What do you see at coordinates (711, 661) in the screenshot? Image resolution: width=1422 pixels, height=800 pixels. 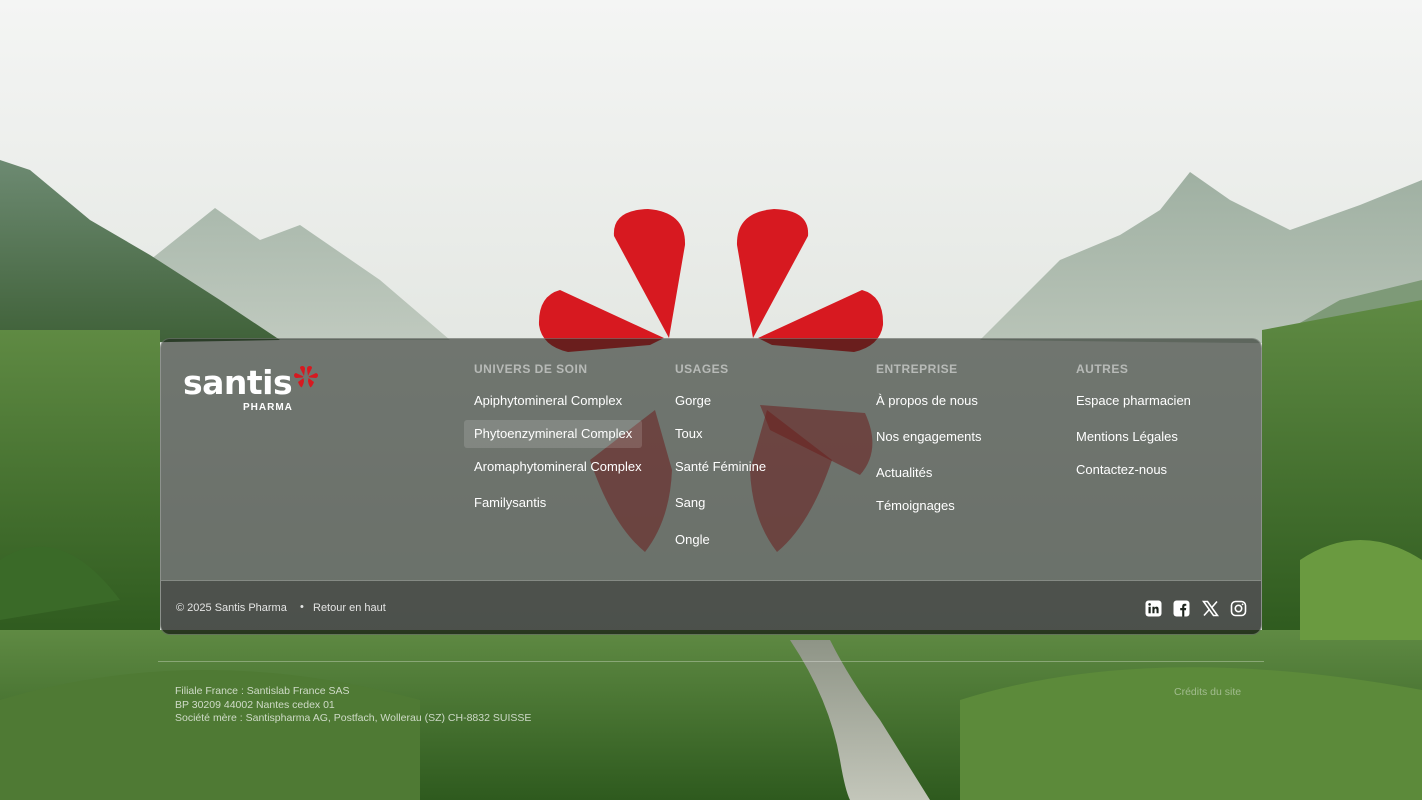 I see `footer-divider` at bounding box center [711, 661].